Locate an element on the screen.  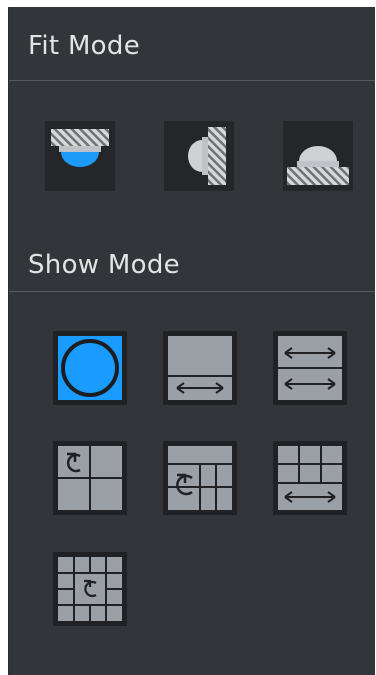
show-mode-original-button is located at coordinates (90, 368).